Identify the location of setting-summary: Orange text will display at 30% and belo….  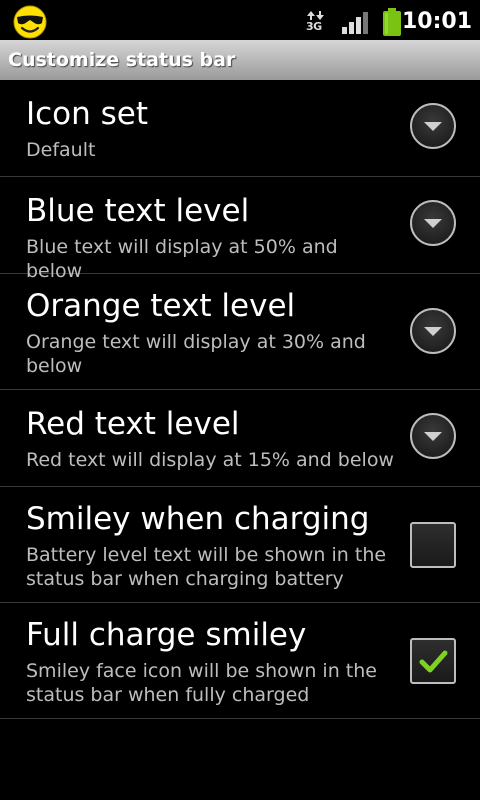
(196, 354).